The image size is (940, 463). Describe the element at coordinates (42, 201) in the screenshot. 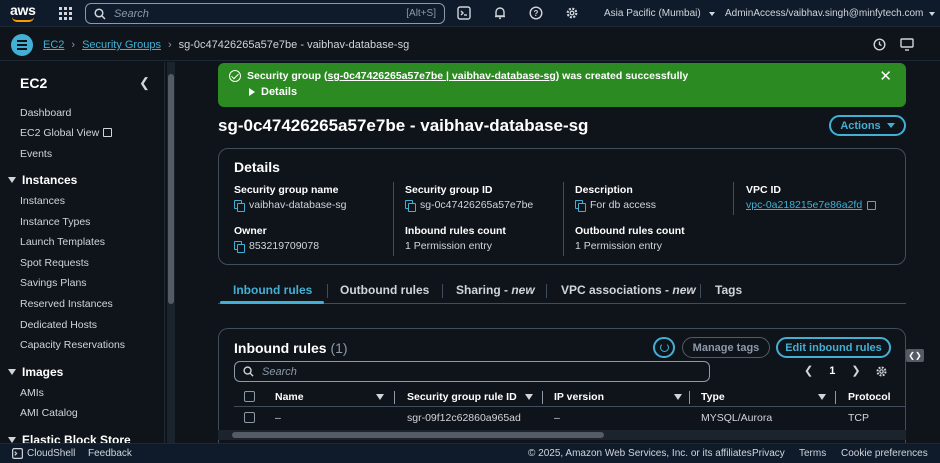

I see `sidebar-item-instances: Instances` at that location.